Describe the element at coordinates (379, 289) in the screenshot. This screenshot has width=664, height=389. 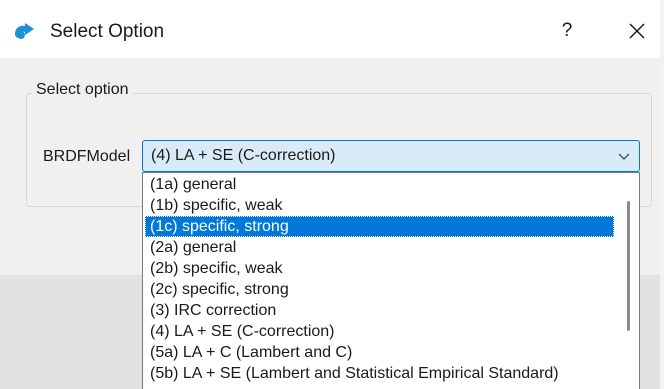
I see `list-item: (2c) specific, strong` at that location.